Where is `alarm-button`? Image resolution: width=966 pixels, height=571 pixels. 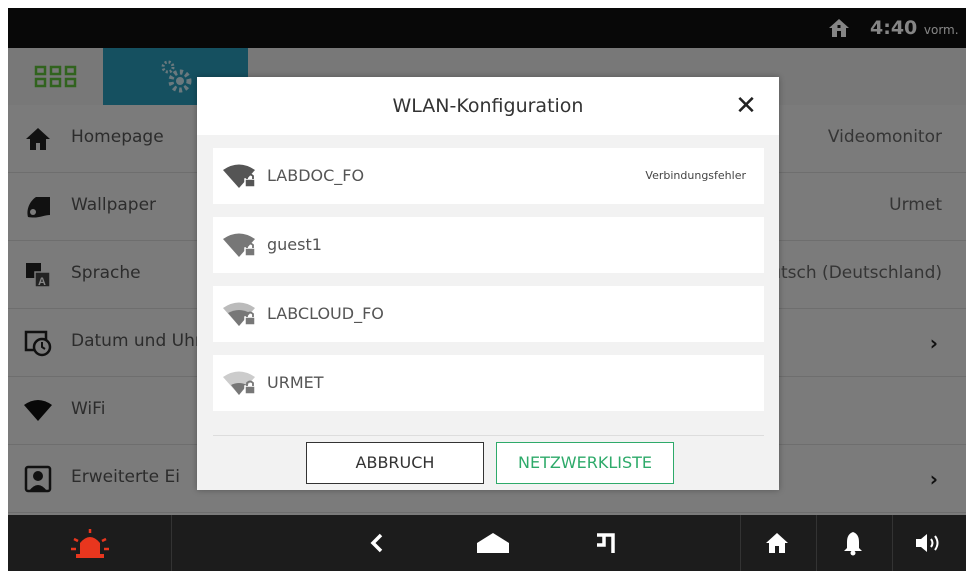 alarm-button is located at coordinates (90, 543).